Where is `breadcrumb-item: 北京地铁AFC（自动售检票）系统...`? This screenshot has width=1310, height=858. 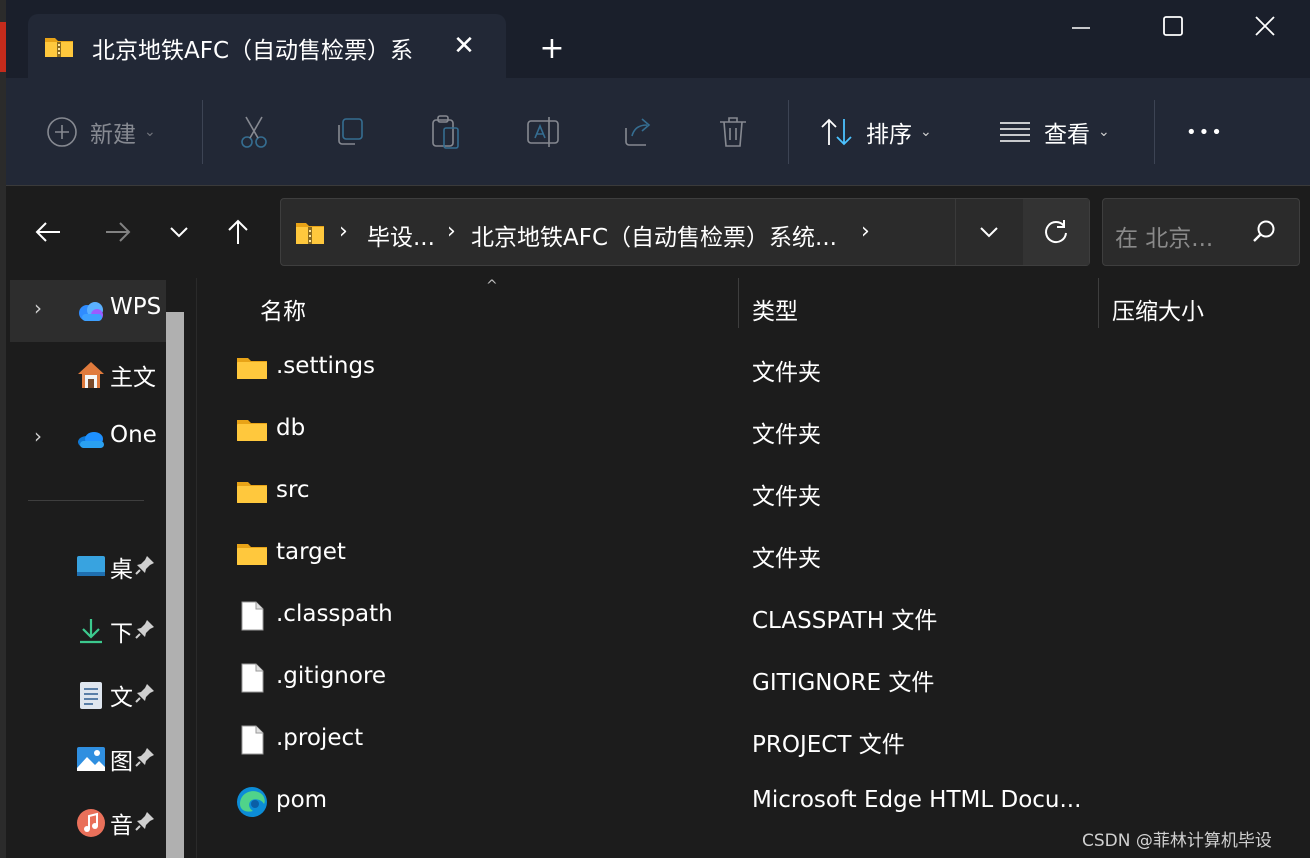 breadcrumb-item: 北京地铁AFC（自动售检票）系统... is located at coordinates (654, 235).